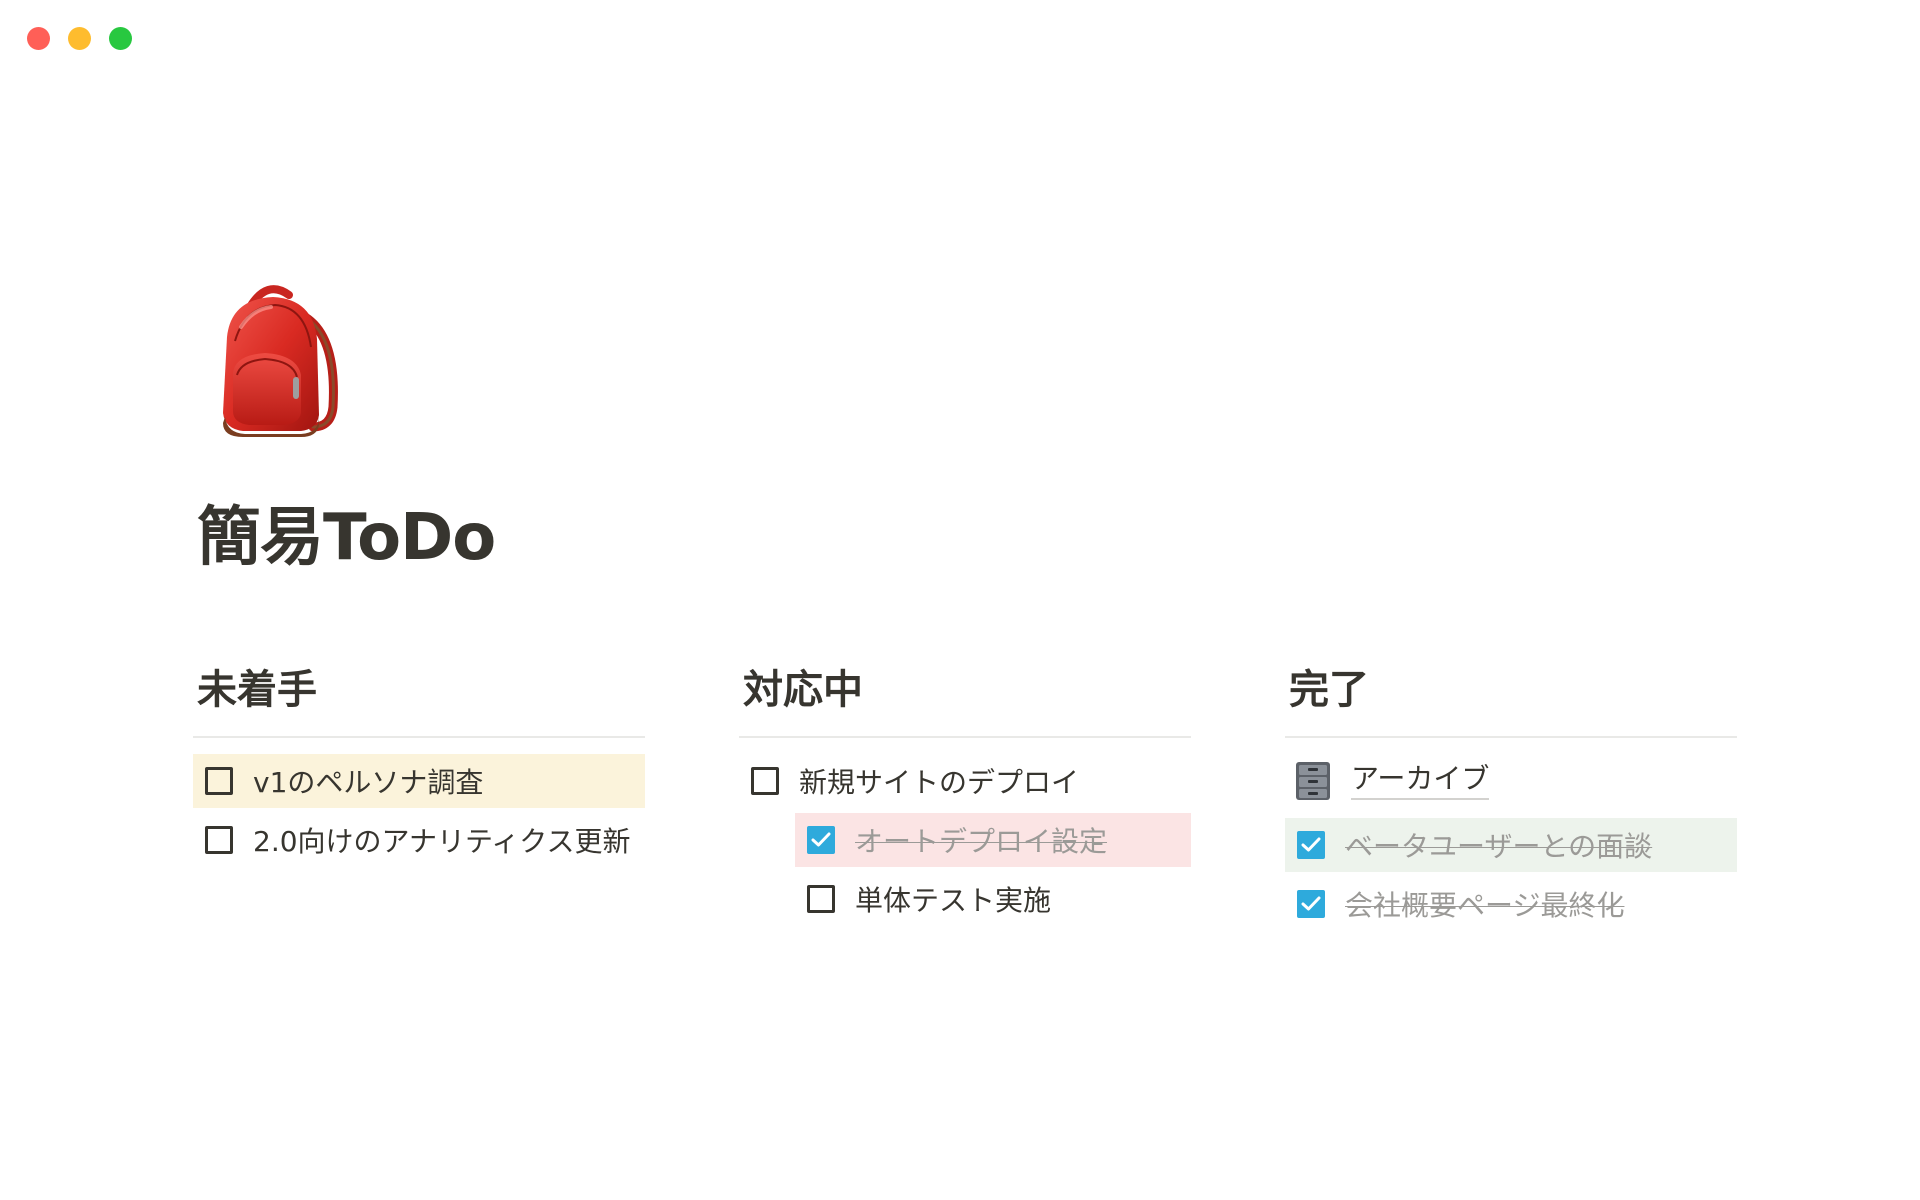 This screenshot has width=1920, height=1200. I want to click on archive-page-link: アーカイブ, so click(1511, 781).